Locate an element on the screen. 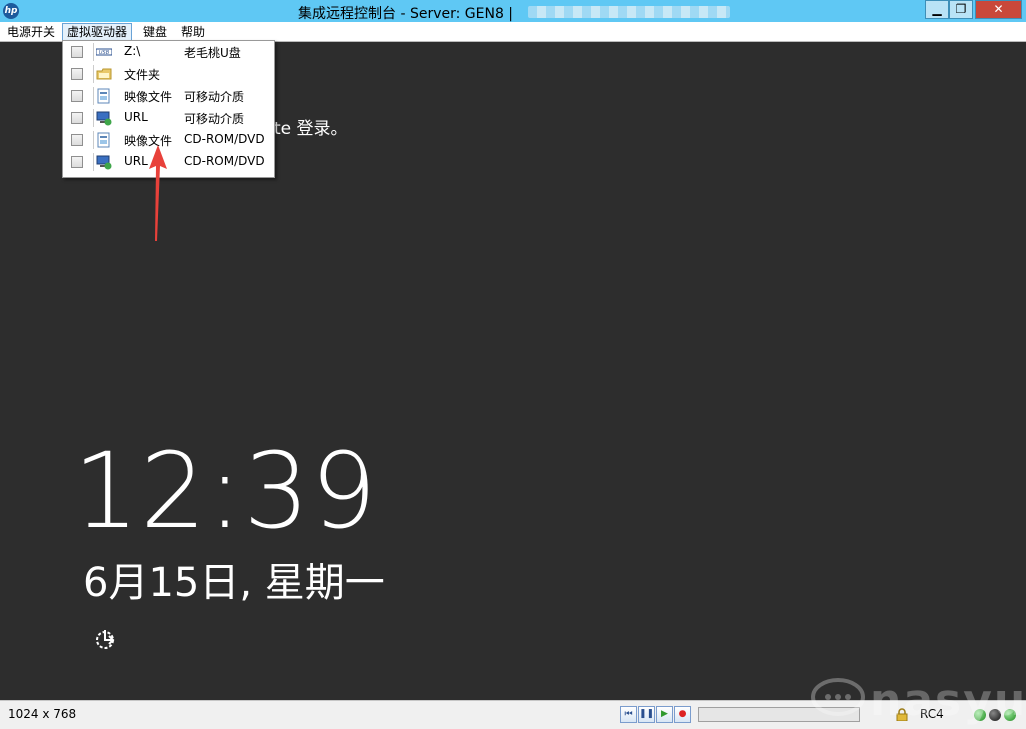 This screenshot has height=729, width=1026. close-button: ✕ is located at coordinates (998, 9).